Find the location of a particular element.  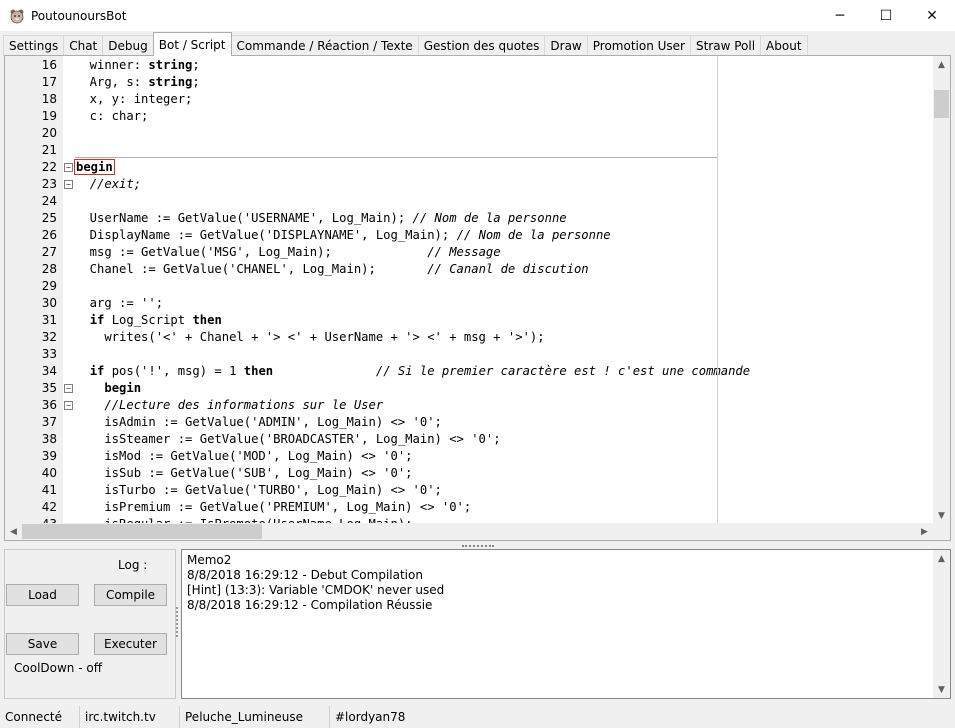

minimize-button: ─ is located at coordinates (840, 15).